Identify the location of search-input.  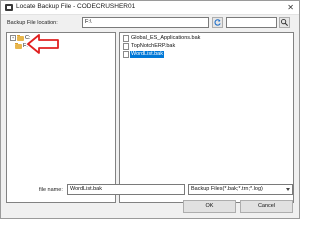
(251, 22).